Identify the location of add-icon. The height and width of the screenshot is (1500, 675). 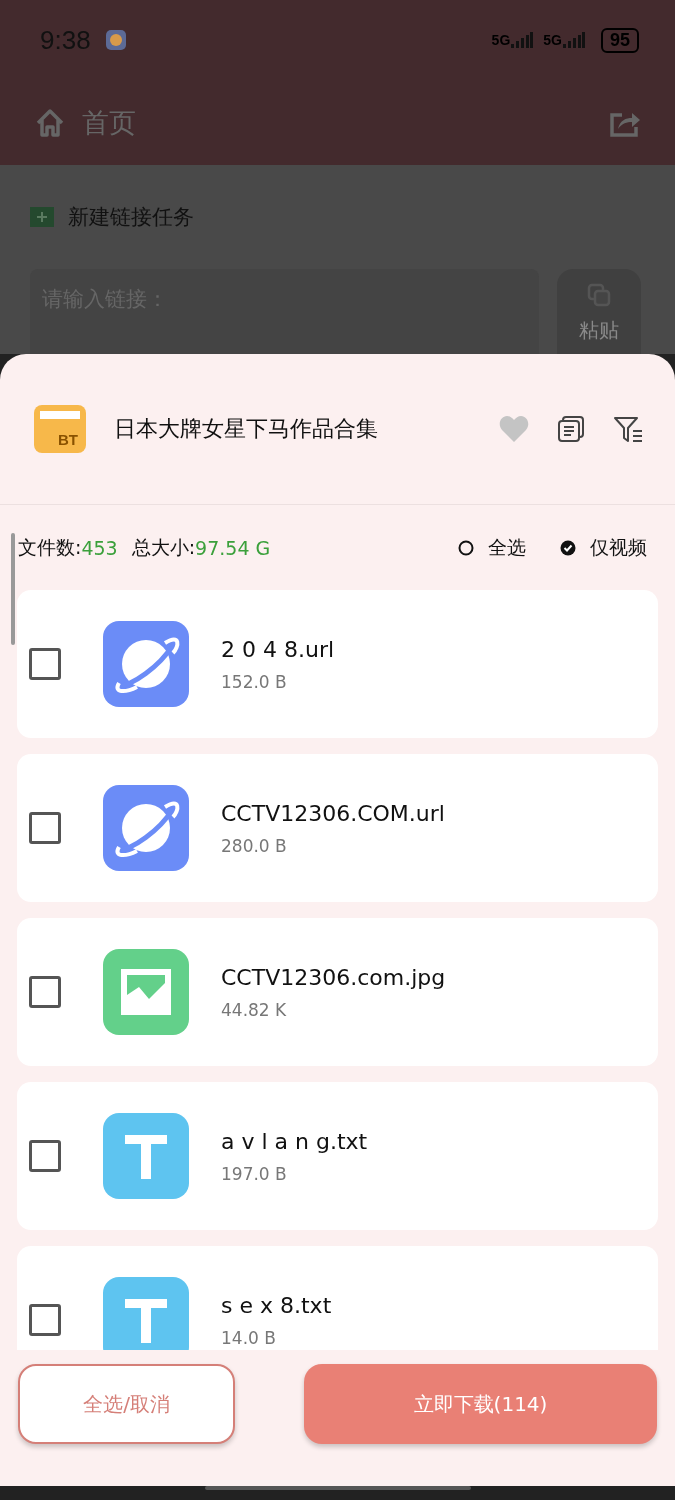
(42, 217).